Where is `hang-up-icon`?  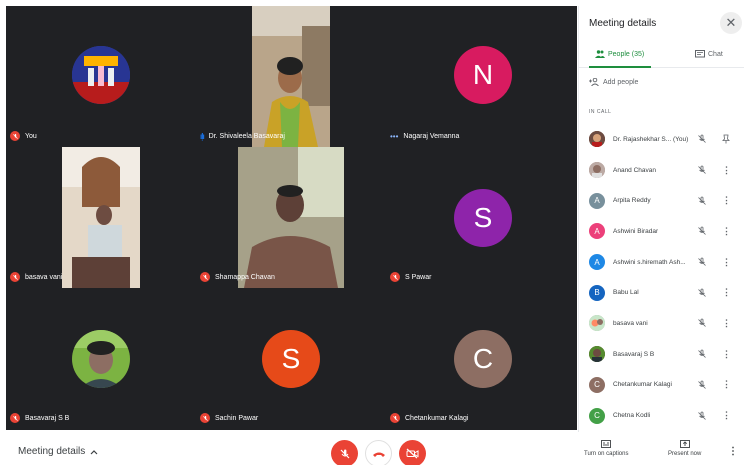 hang-up-icon is located at coordinates (378, 454).